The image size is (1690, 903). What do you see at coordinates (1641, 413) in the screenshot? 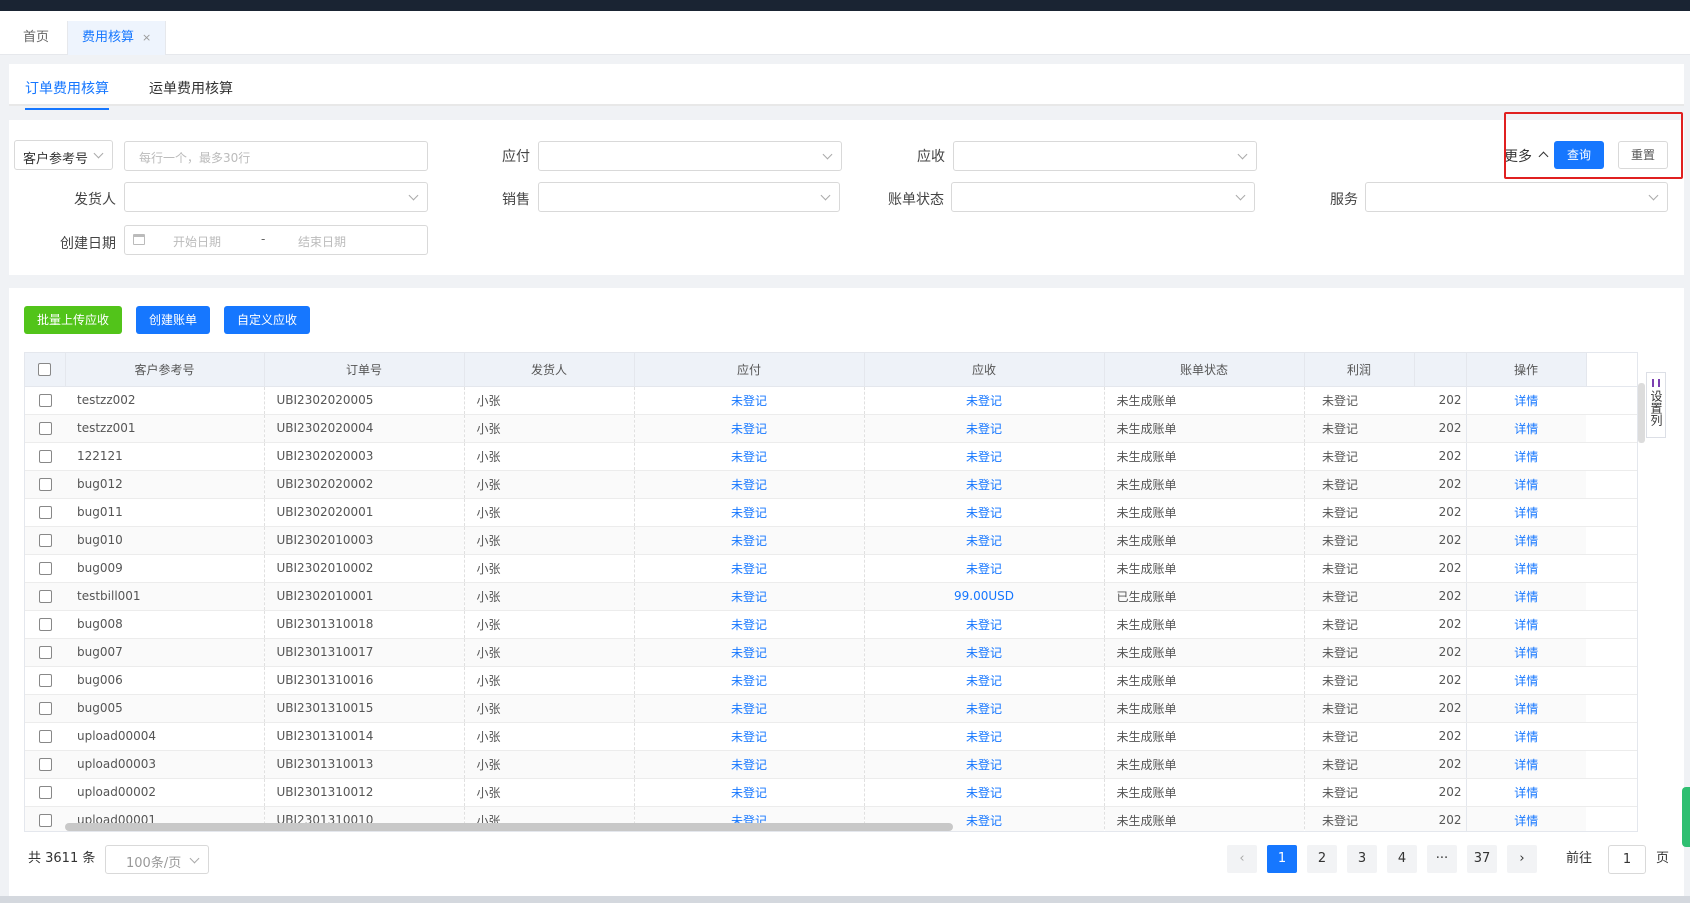
I see `vertical-scrollbar` at bounding box center [1641, 413].